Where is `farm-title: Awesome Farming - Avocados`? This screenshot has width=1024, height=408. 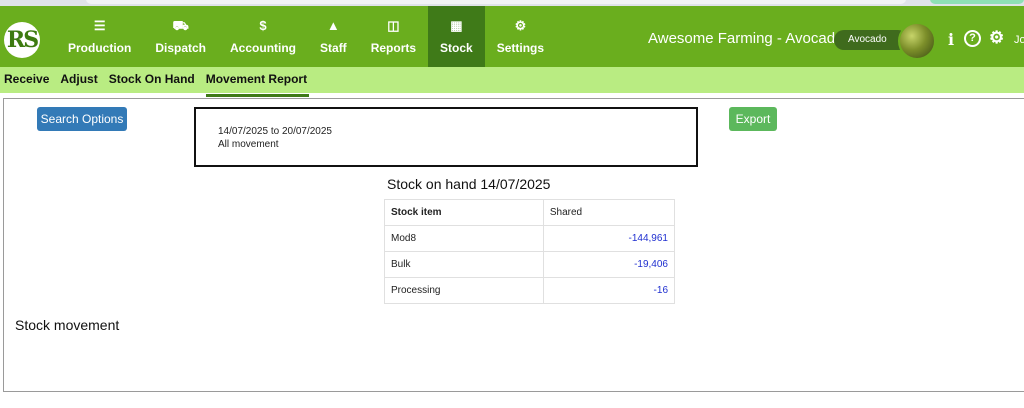 farm-title: Awesome Farming - Avocados is located at coordinates (749, 38).